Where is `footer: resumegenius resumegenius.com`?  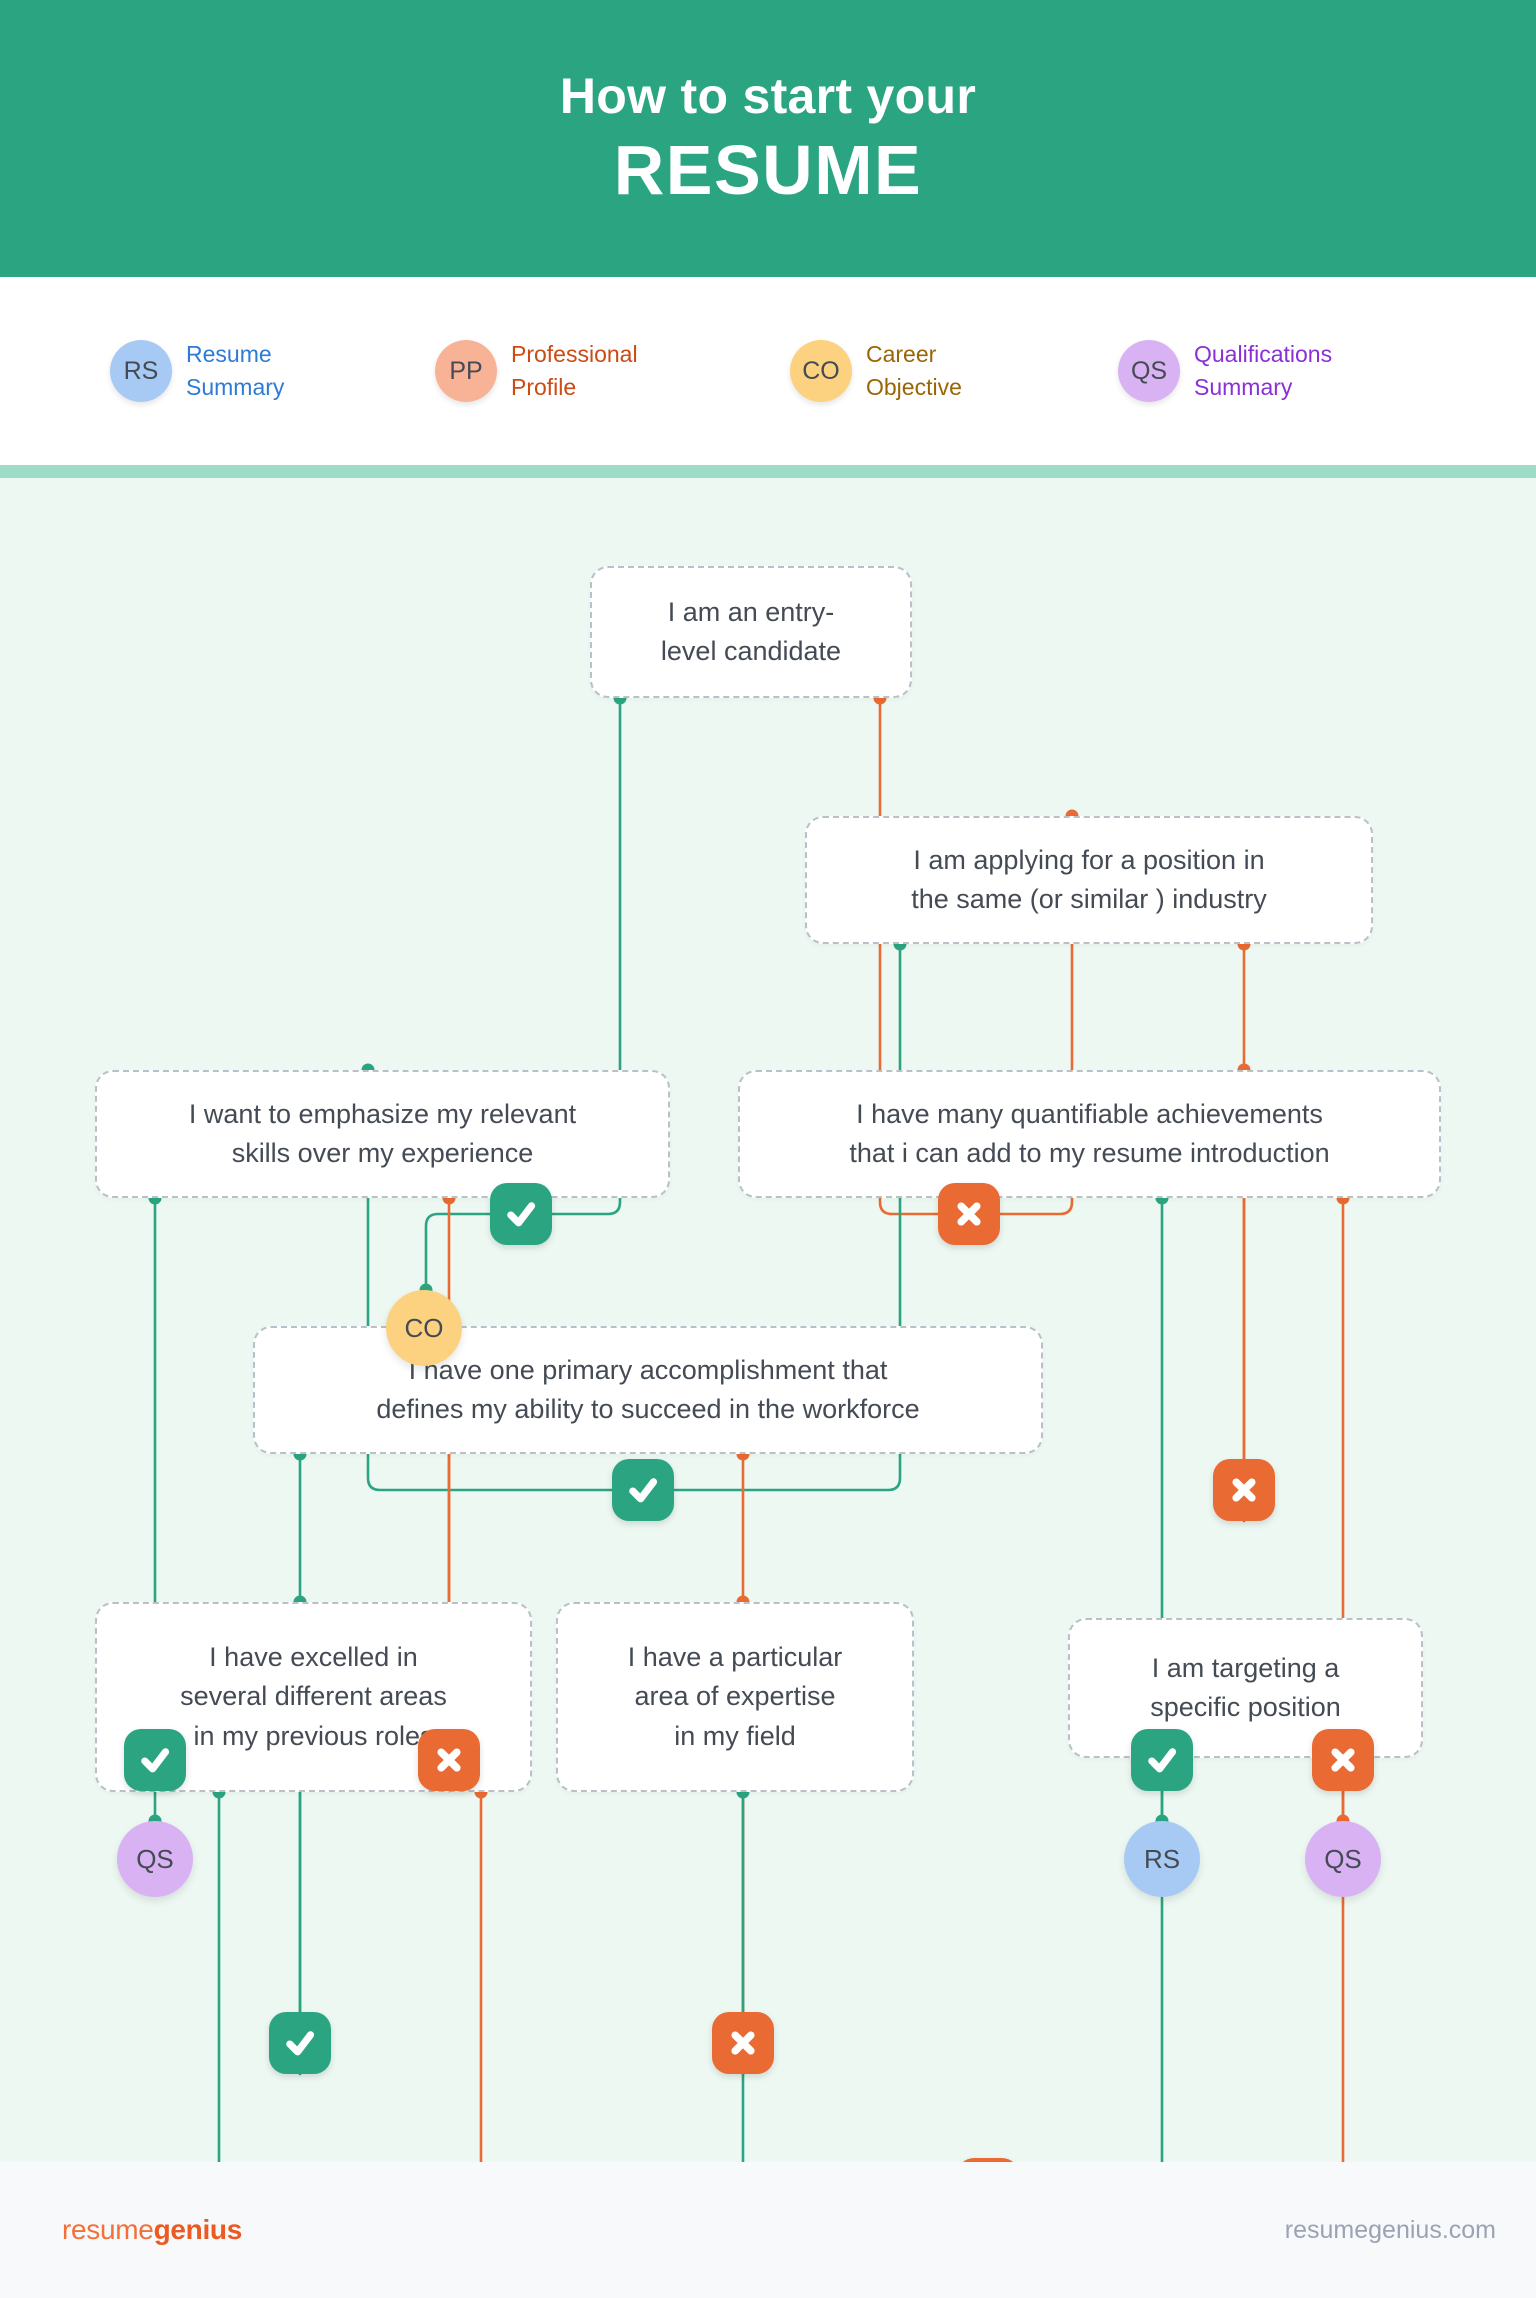
footer: resumegenius resumegenius.com is located at coordinates (768, 2230).